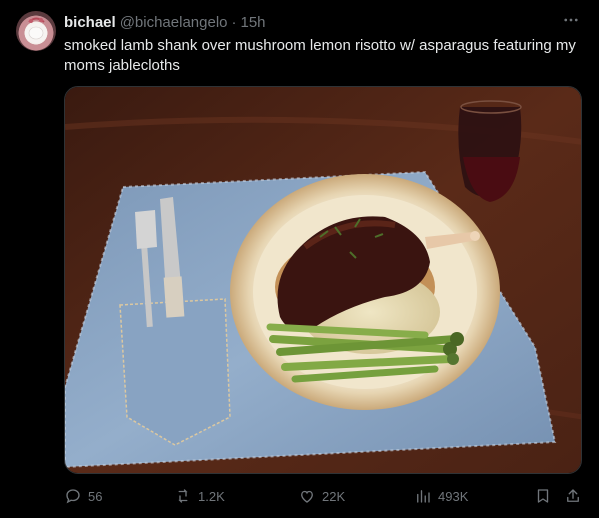  Describe the element at coordinates (211, 496) in the screenshot. I see `repost-count: 1.2K` at that location.